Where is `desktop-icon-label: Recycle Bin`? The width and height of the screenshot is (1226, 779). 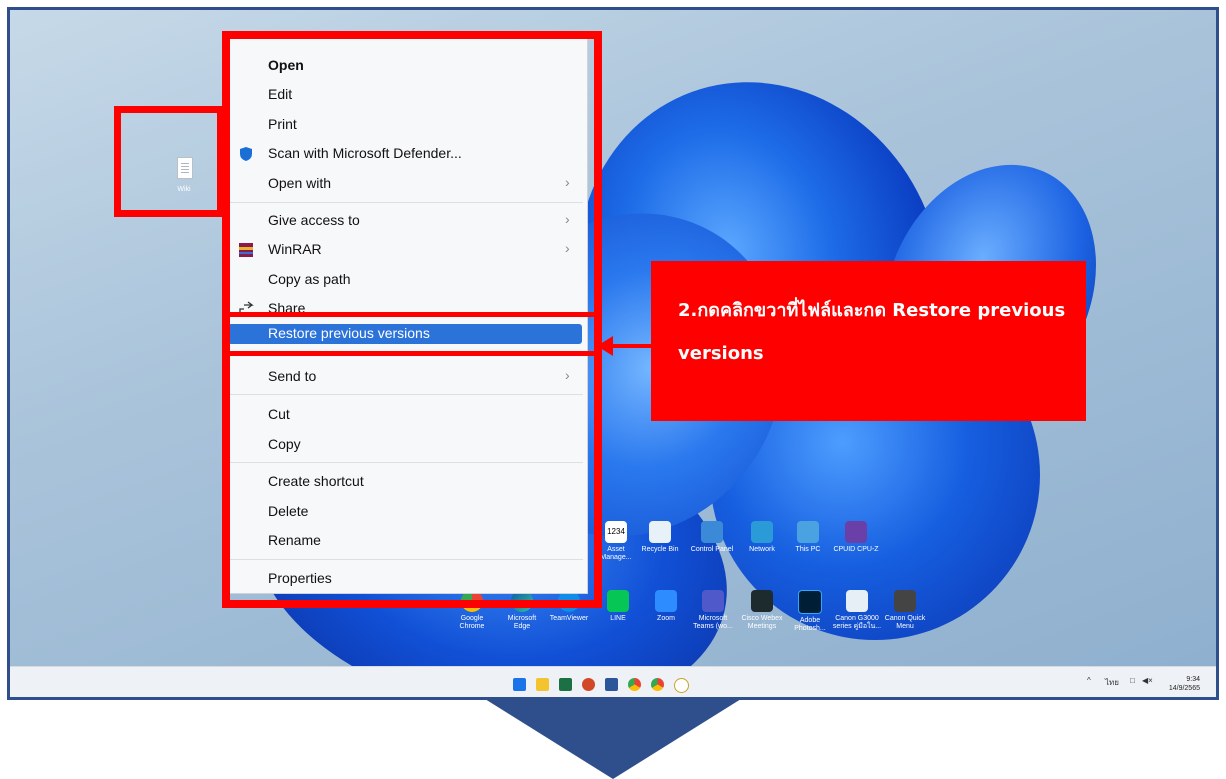 desktop-icon-label: Recycle Bin is located at coordinates (660, 549).